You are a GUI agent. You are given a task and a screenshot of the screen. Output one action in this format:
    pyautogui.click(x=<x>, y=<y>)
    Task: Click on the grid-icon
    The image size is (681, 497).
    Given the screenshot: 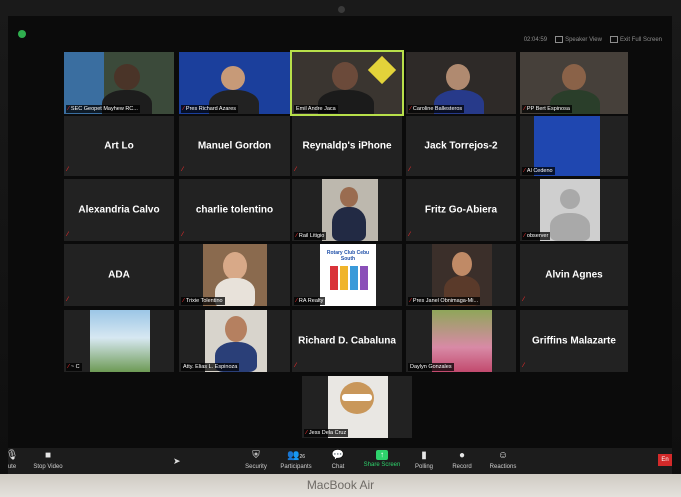 What is the action you would take?
    pyautogui.click(x=559, y=39)
    